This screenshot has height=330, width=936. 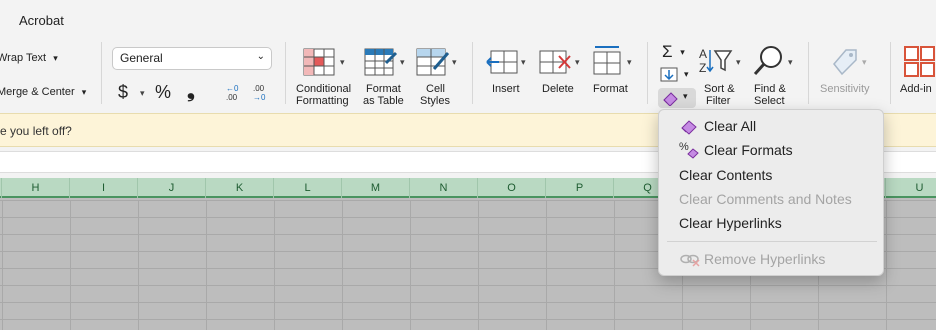 What do you see at coordinates (23, 58) in the screenshot?
I see `wrap-text-label: Wrap Text` at bounding box center [23, 58].